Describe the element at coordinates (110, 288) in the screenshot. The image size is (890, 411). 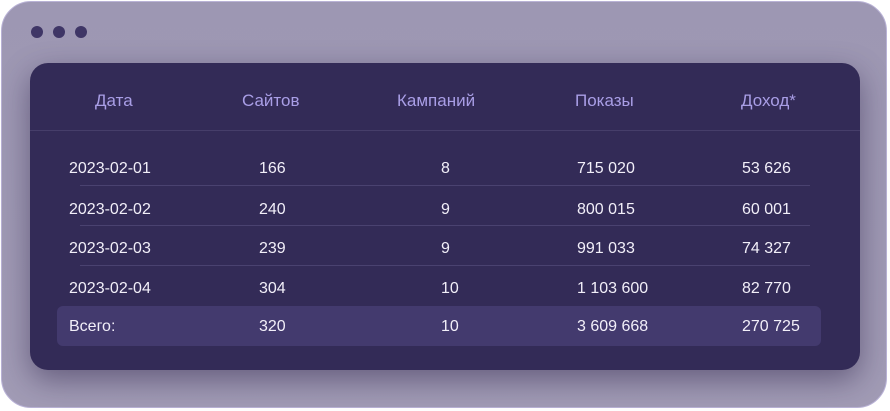
I see `cell-date: 2023-02-04` at that location.